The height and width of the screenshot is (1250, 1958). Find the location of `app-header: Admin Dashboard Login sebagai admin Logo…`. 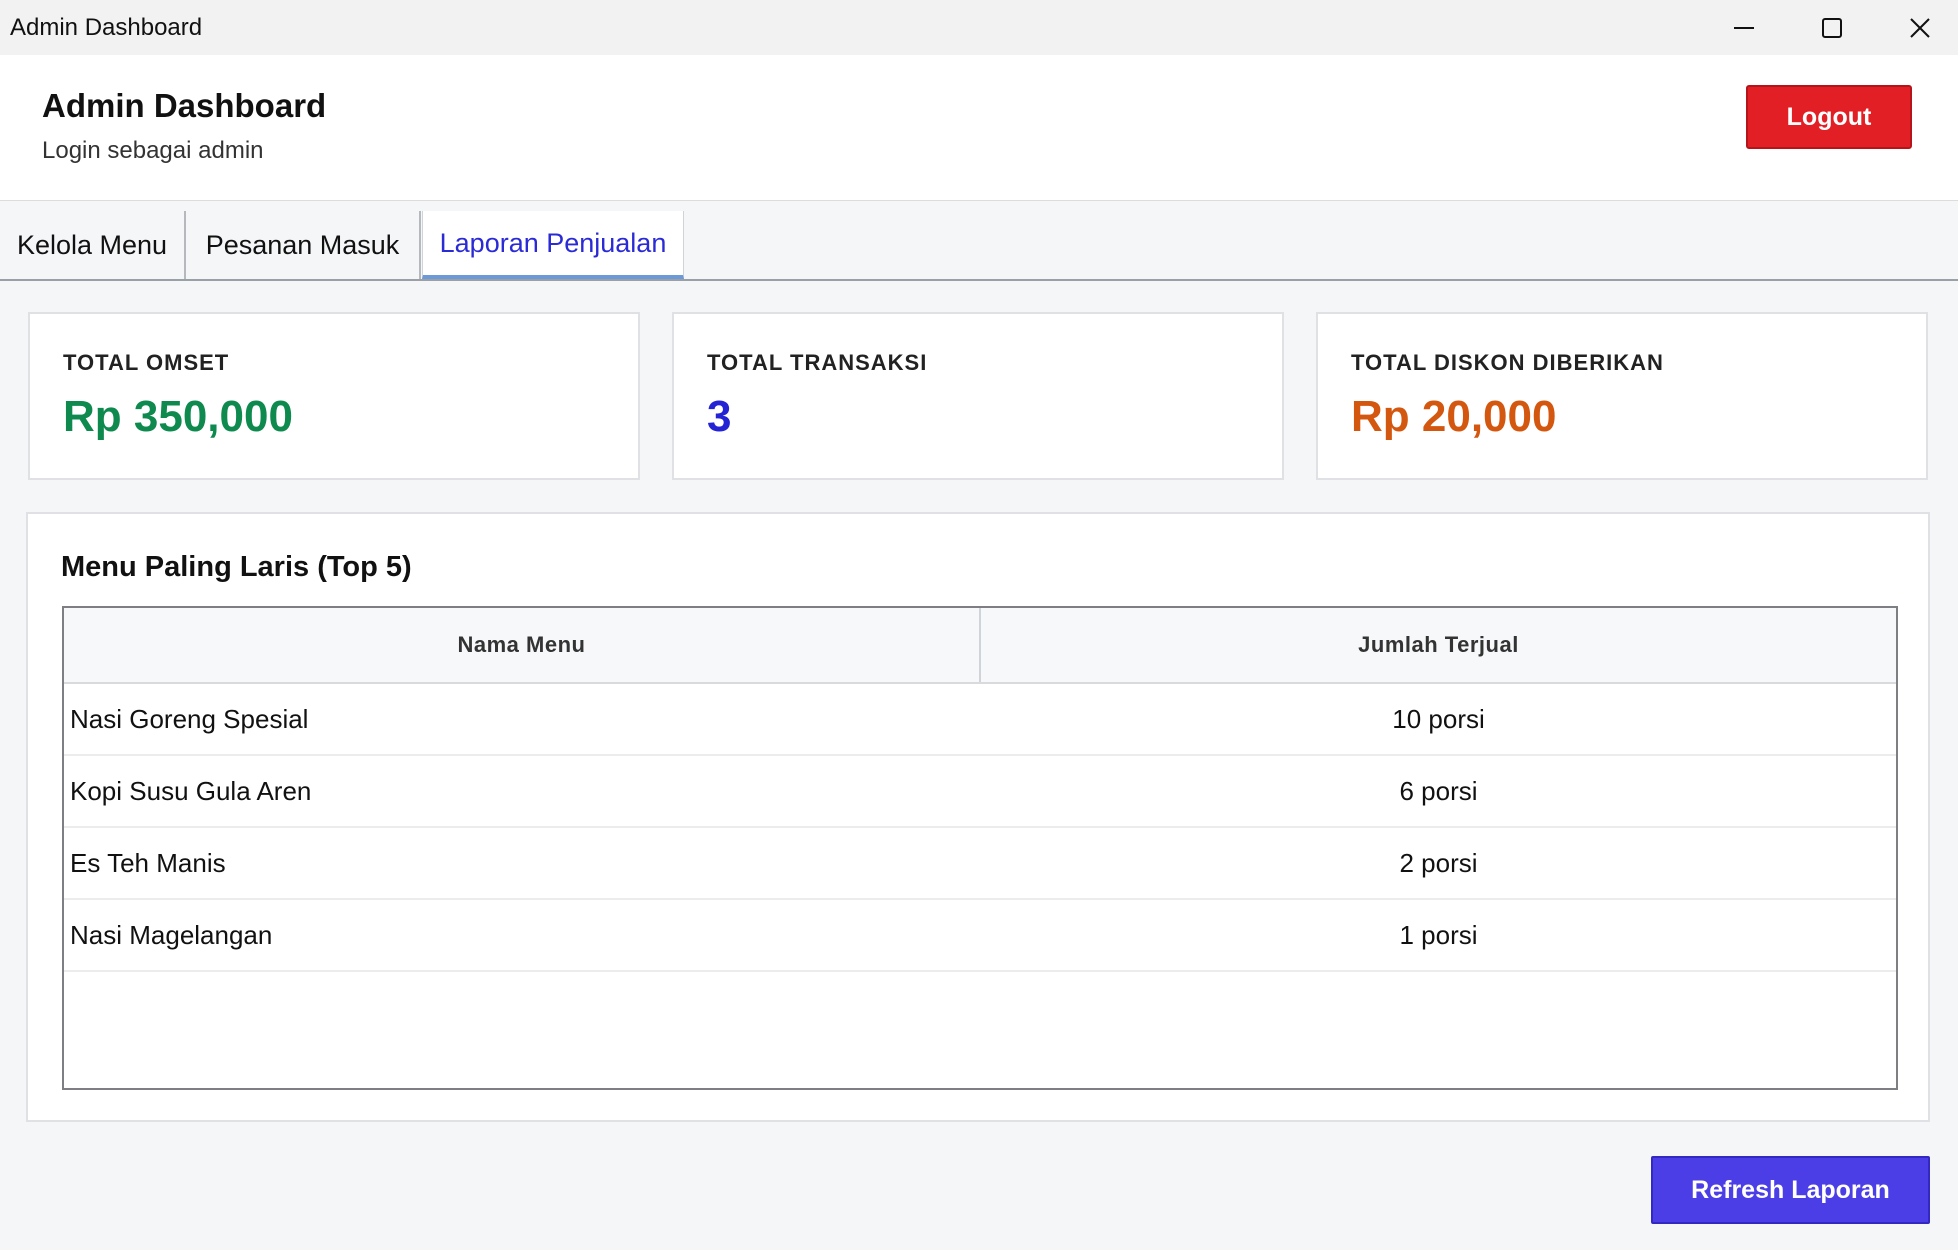

app-header: Admin Dashboard Login sebagai admin Logo… is located at coordinates (979, 128).